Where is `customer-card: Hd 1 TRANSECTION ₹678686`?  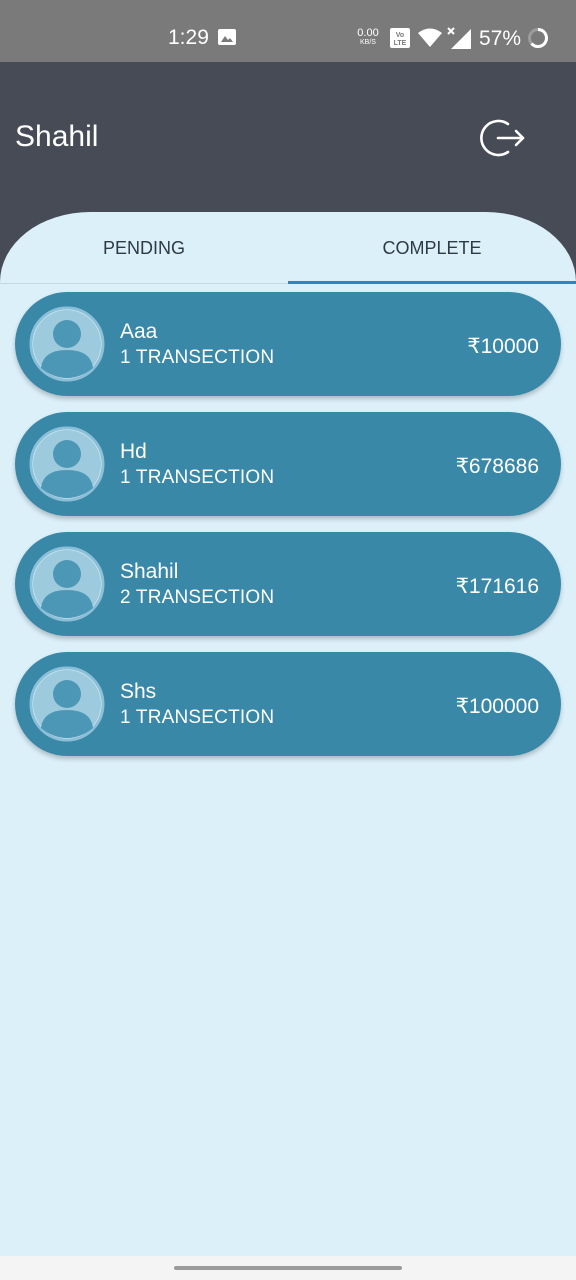 customer-card: Hd 1 TRANSECTION ₹678686 is located at coordinates (288, 464).